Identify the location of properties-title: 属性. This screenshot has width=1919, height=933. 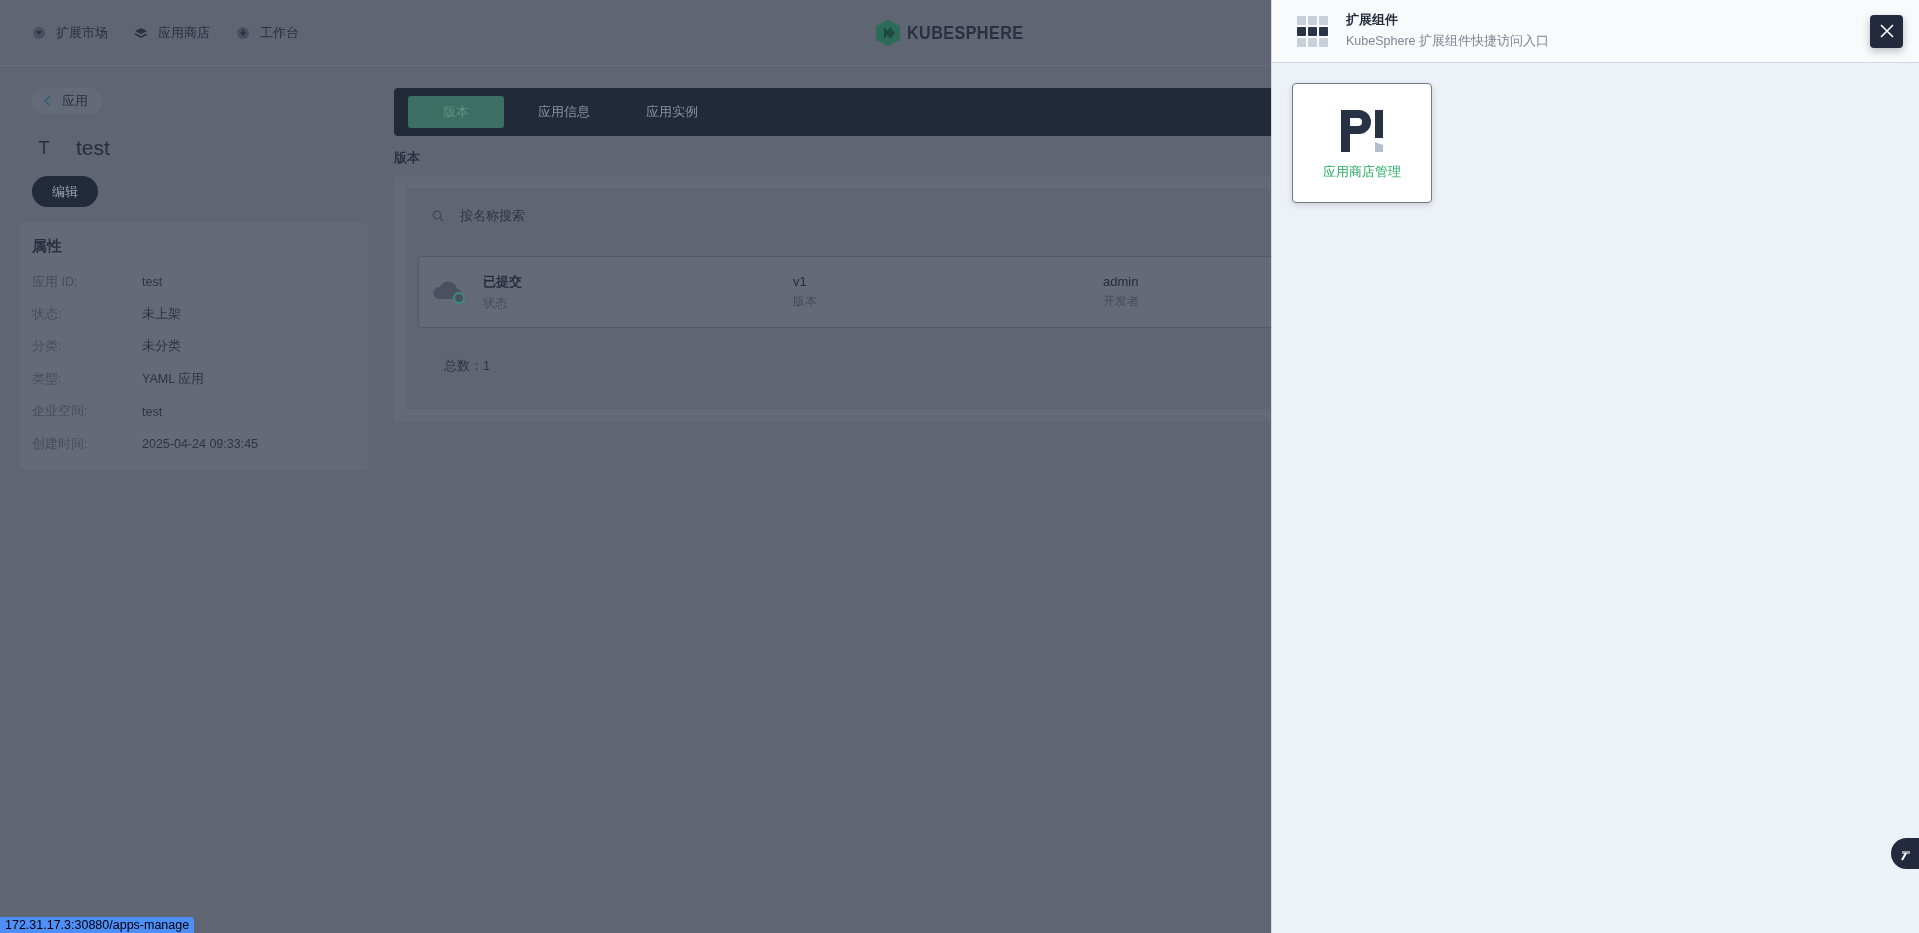
(47, 246).